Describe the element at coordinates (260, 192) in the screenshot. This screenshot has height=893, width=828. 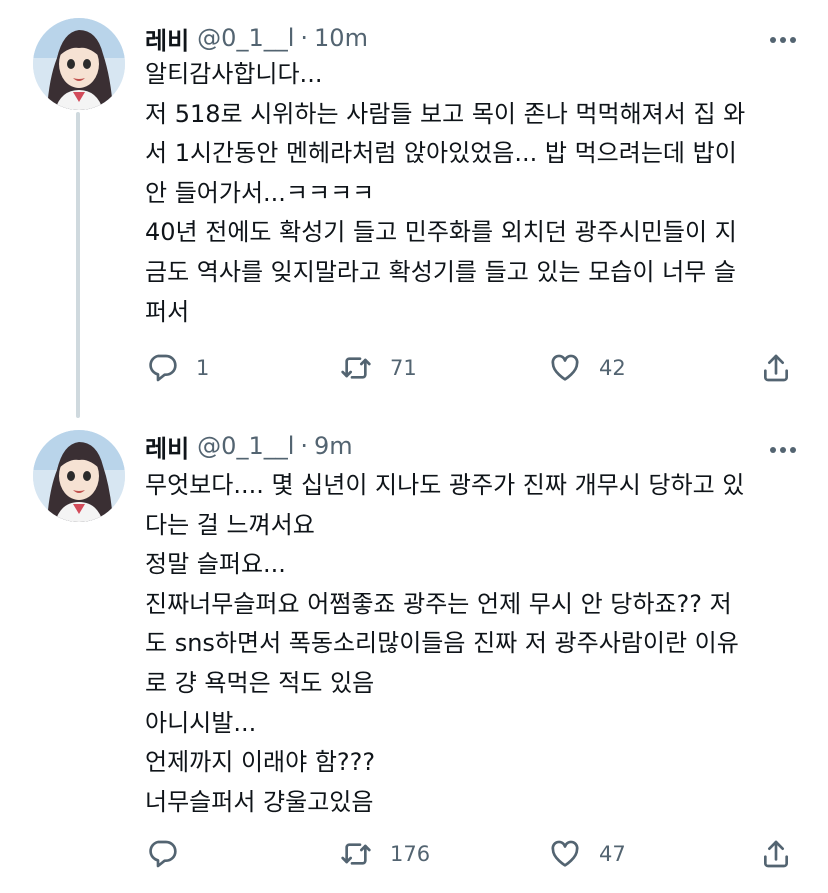
I see `tweet-text-line: 안 들어가서...ㅋㅋㅋㅋ` at that location.